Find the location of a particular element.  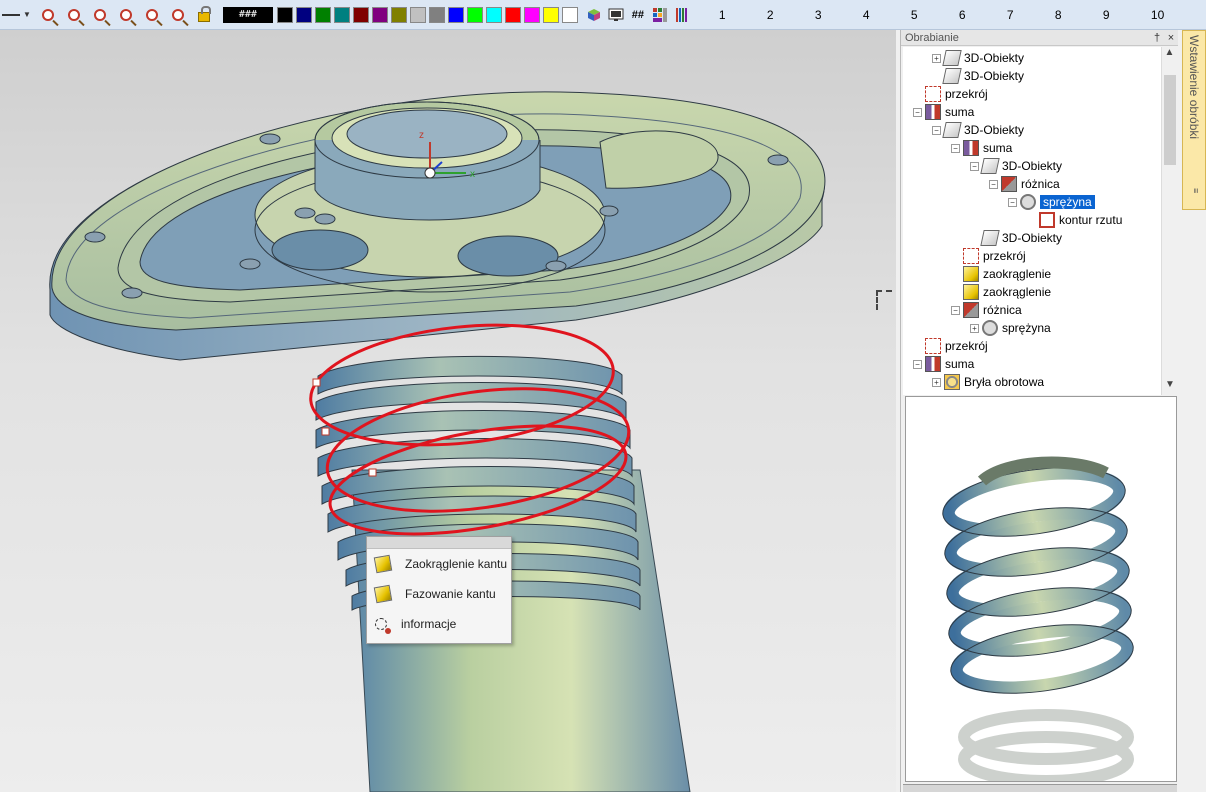

section-icon is located at coordinates (933, 94).